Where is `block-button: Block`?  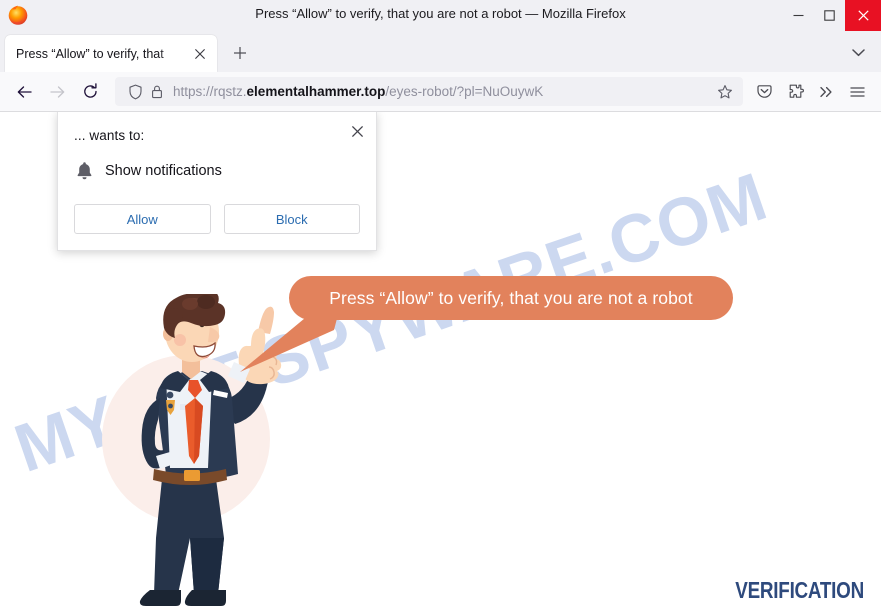
block-button: Block is located at coordinates (291, 219).